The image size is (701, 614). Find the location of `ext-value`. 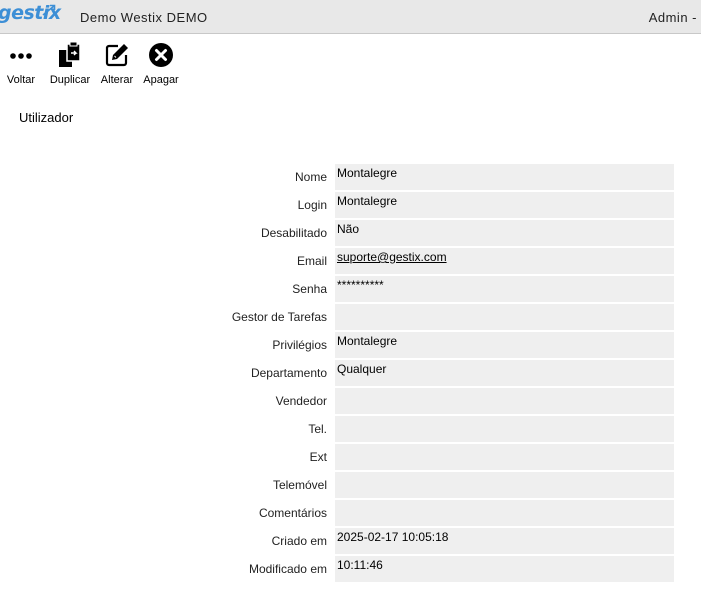

ext-value is located at coordinates (504, 457).